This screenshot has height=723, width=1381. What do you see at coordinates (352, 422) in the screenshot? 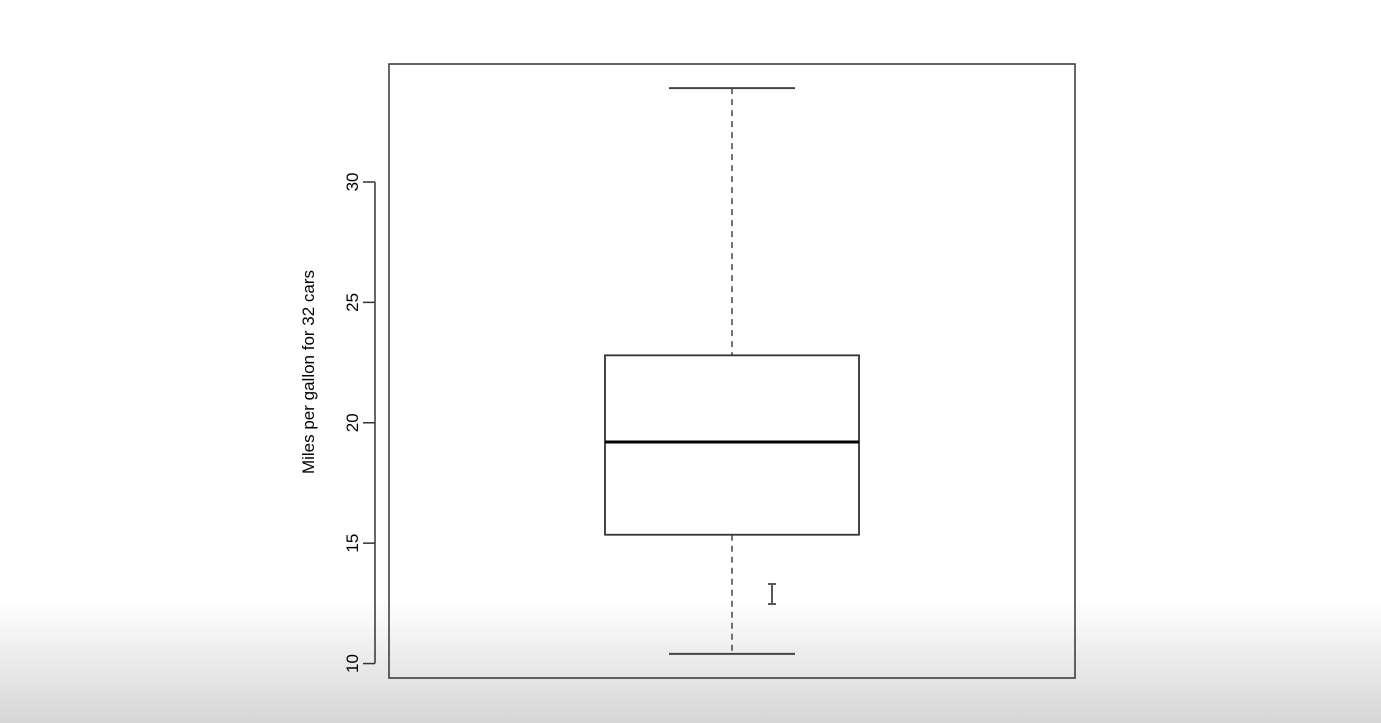
I see `y-tick-label: 20` at bounding box center [352, 422].